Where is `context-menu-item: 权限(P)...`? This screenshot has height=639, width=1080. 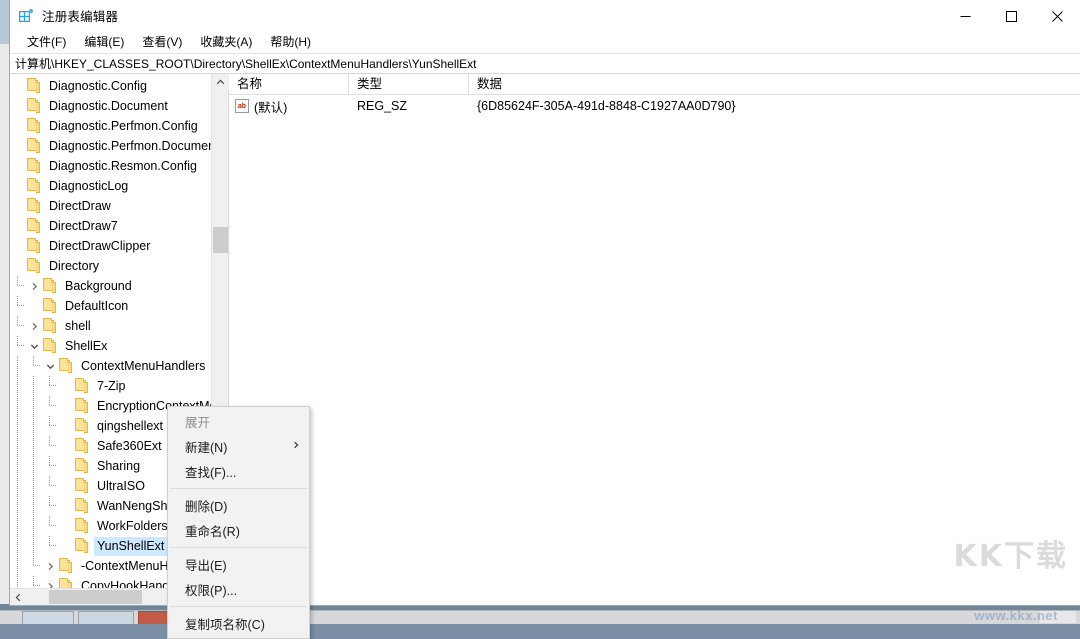 context-menu-item: 权限(P)... is located at coordinates (238, 589).